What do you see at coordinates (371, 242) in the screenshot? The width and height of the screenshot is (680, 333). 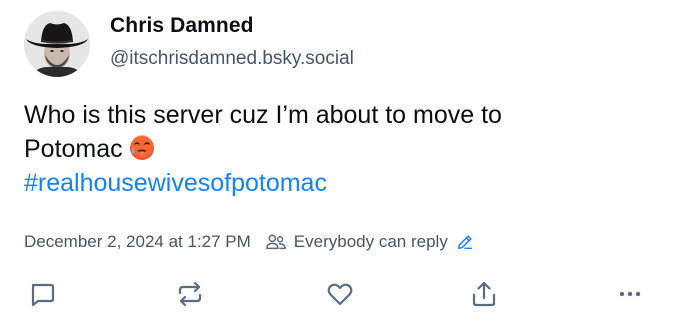 I see `reply-setting-label: Everybody can reply` at bounding box center [371, 242].